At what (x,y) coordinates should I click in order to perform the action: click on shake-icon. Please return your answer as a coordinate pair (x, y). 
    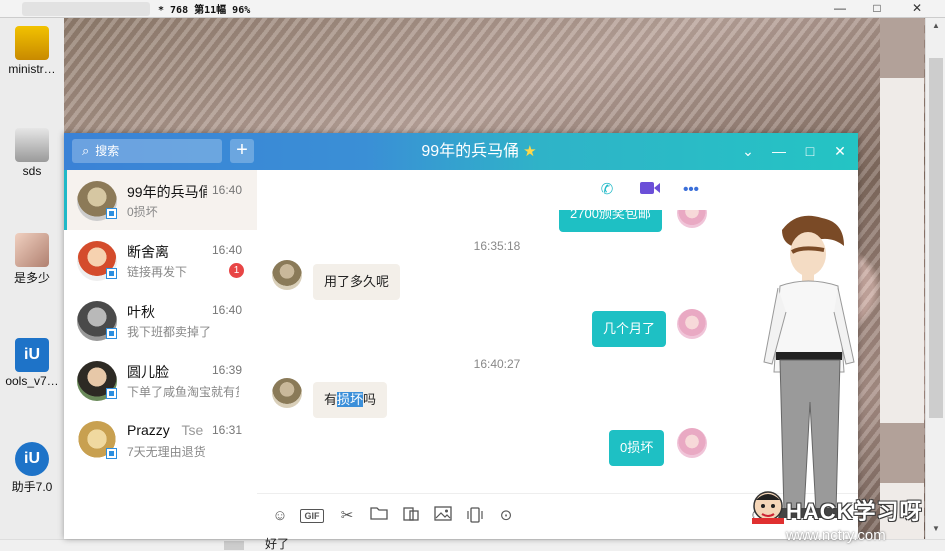
    Looking at the image, I should click on (475, 516).